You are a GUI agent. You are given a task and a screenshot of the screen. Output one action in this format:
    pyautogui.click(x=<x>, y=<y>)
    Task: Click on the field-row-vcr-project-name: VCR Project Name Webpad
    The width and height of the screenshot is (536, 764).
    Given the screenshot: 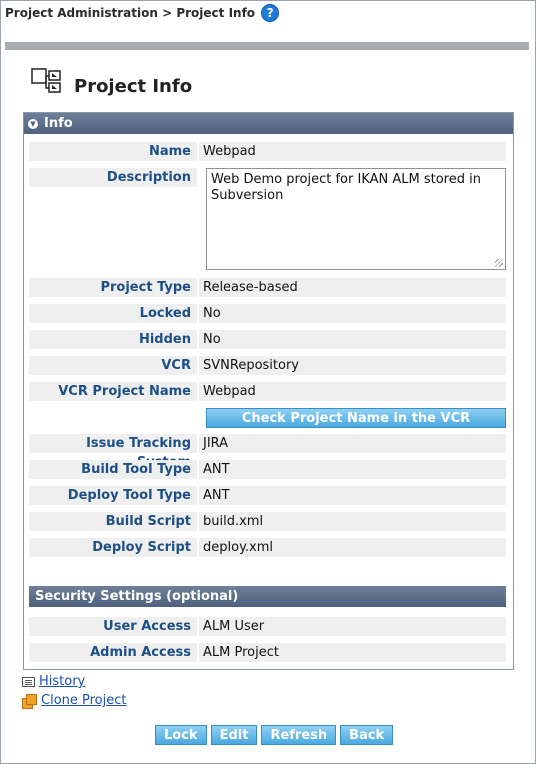 What is the action you would take?
    pyautogui.click(x=267, y=391)
    